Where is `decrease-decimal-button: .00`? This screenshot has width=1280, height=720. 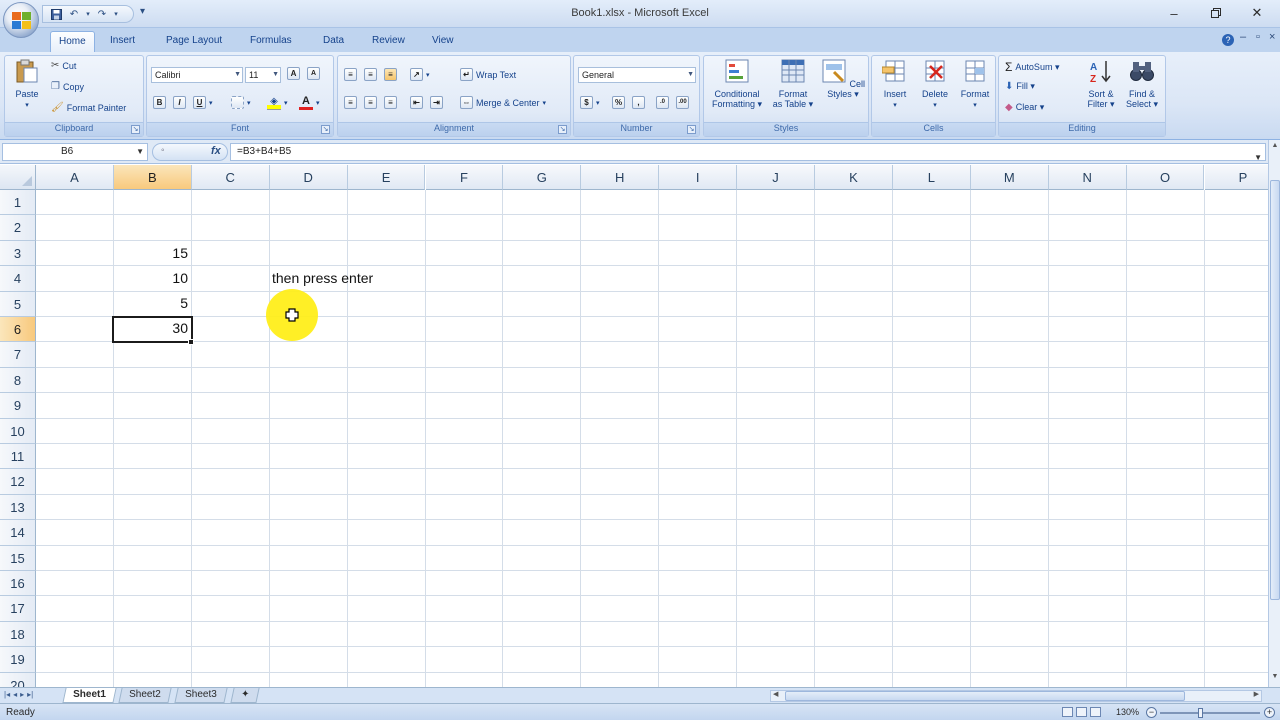
decrease-decimal-button: .00 is located at coordinates (682, 102).